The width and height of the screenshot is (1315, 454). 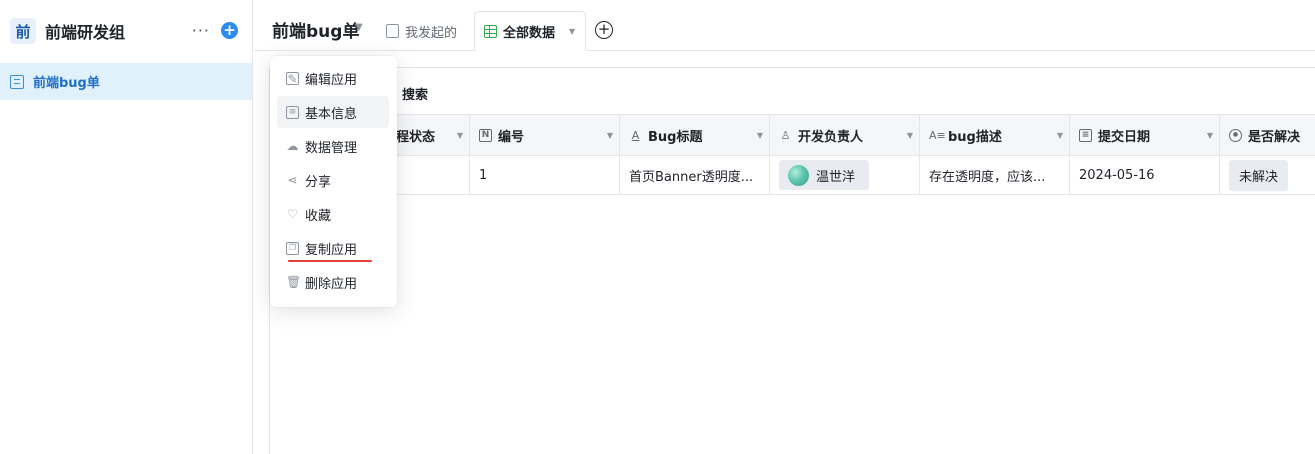 I want to click on menu-item-share: ⋖ 分享, so click(x=333, y=180).